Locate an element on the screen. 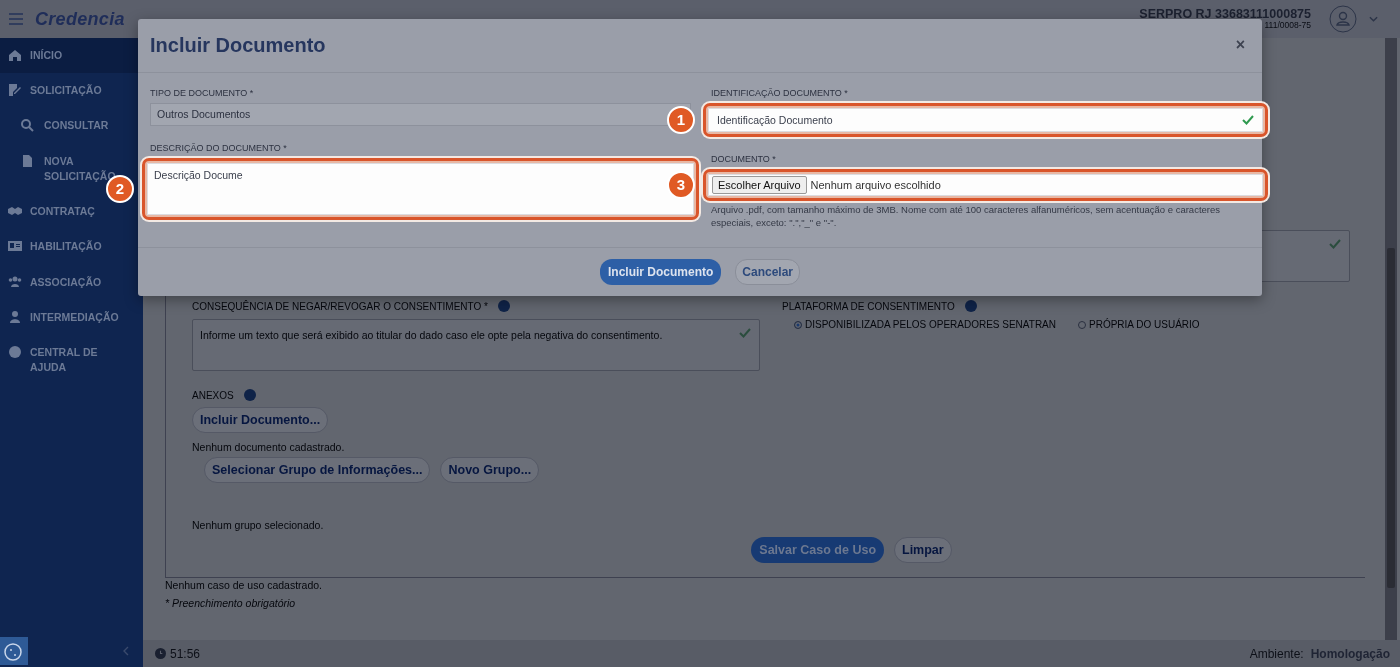 This screenshot has width=1400, height=667. app-logo: Credencia is located at coordinates (80, 19).